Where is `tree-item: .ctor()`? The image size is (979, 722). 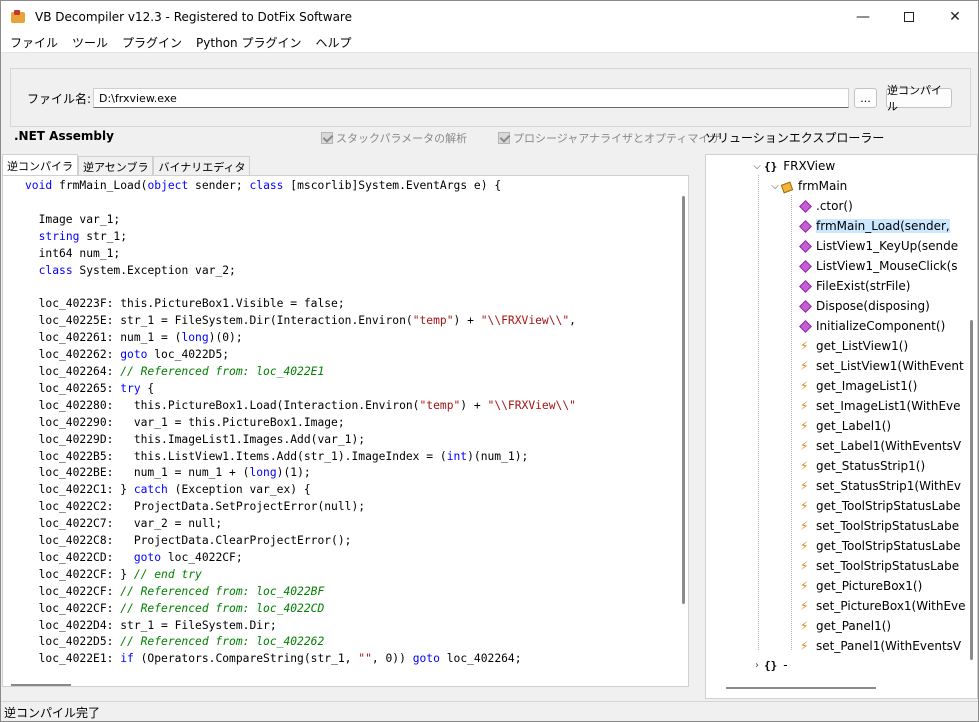
tree-item: .ctor() is located at coordinates (819, 206).